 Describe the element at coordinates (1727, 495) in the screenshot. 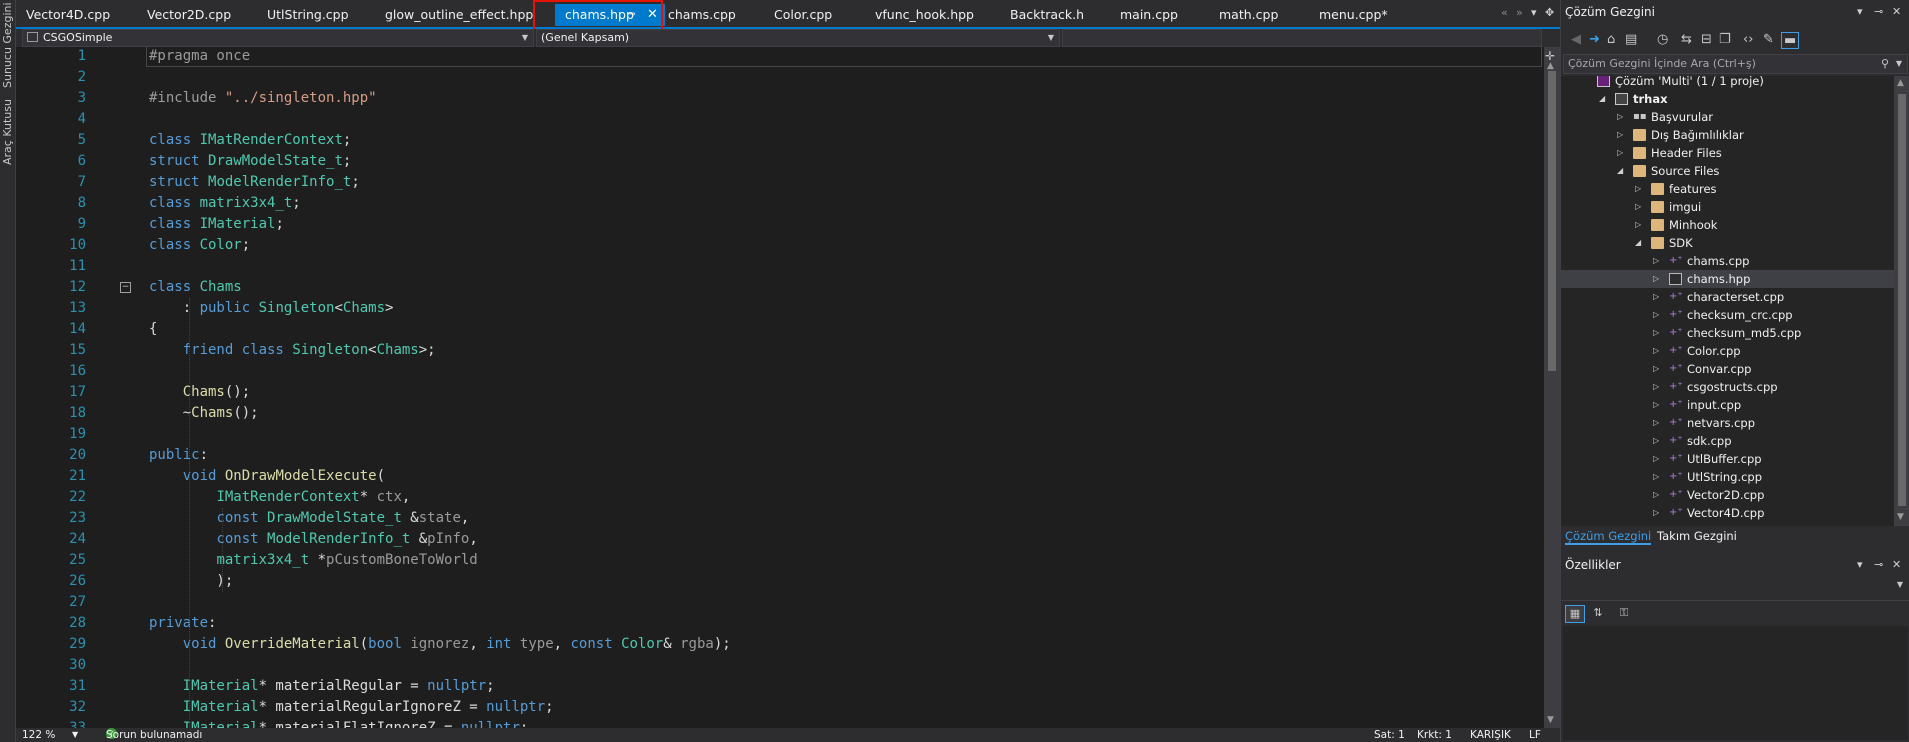

I see `tree-item: ▷ +⁺ Vector2D.cpp` at that location.